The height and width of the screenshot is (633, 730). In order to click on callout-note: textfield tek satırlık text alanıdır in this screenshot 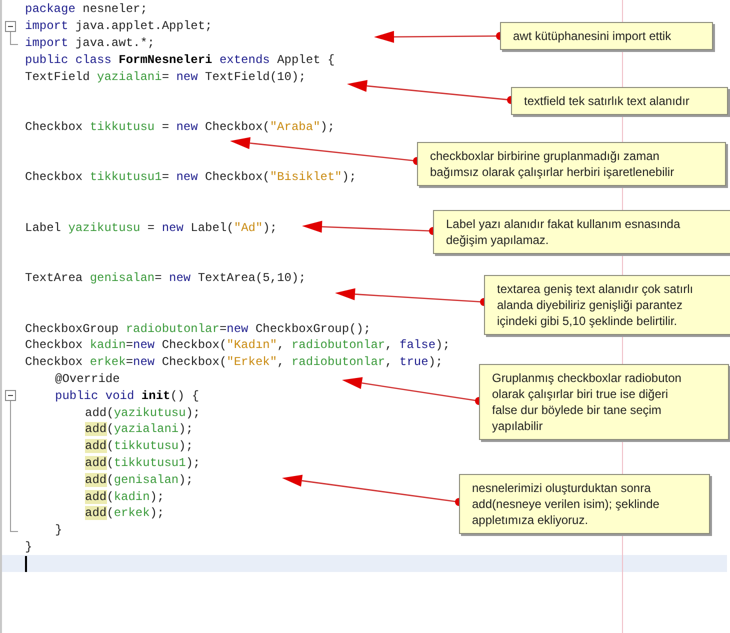, I will do `click(619, 101)`.